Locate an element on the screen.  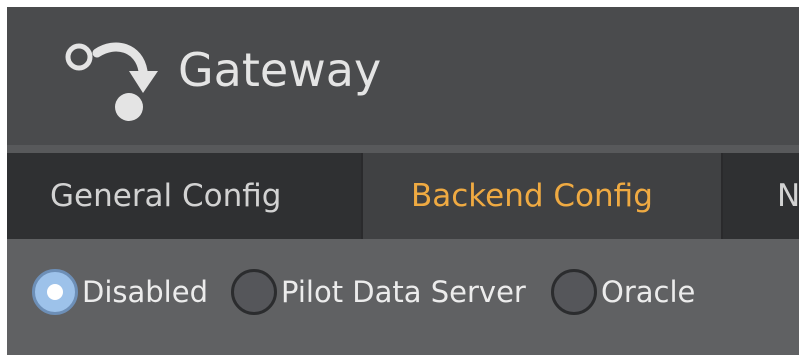
radio-pilot-data-server: Pilot Data Server is located at coordinates (378, 292).